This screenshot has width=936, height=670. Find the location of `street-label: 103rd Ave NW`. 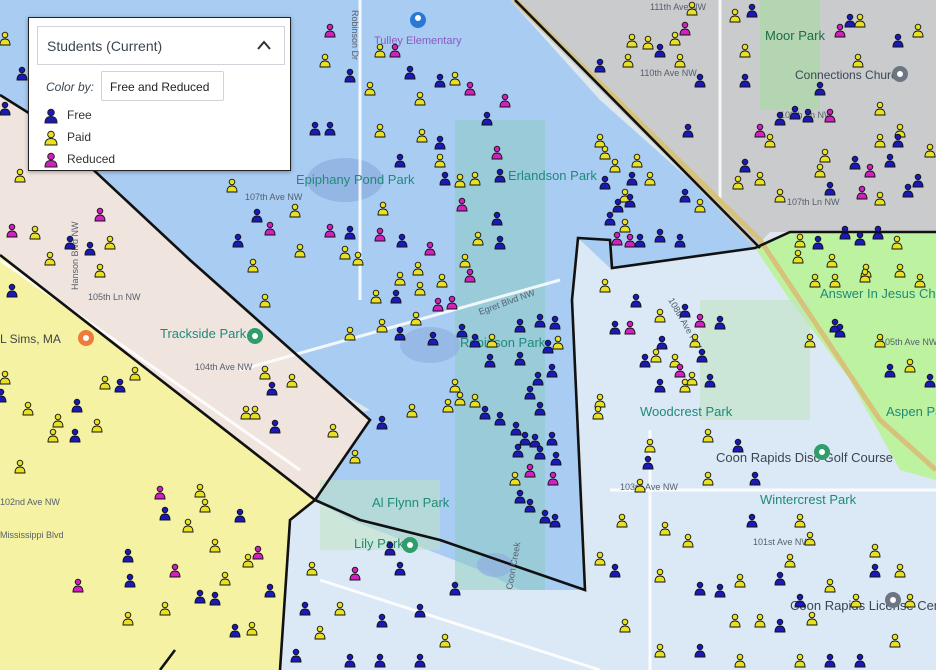

street-label: 103rd Ave NW is located at coordinates (649, 487).